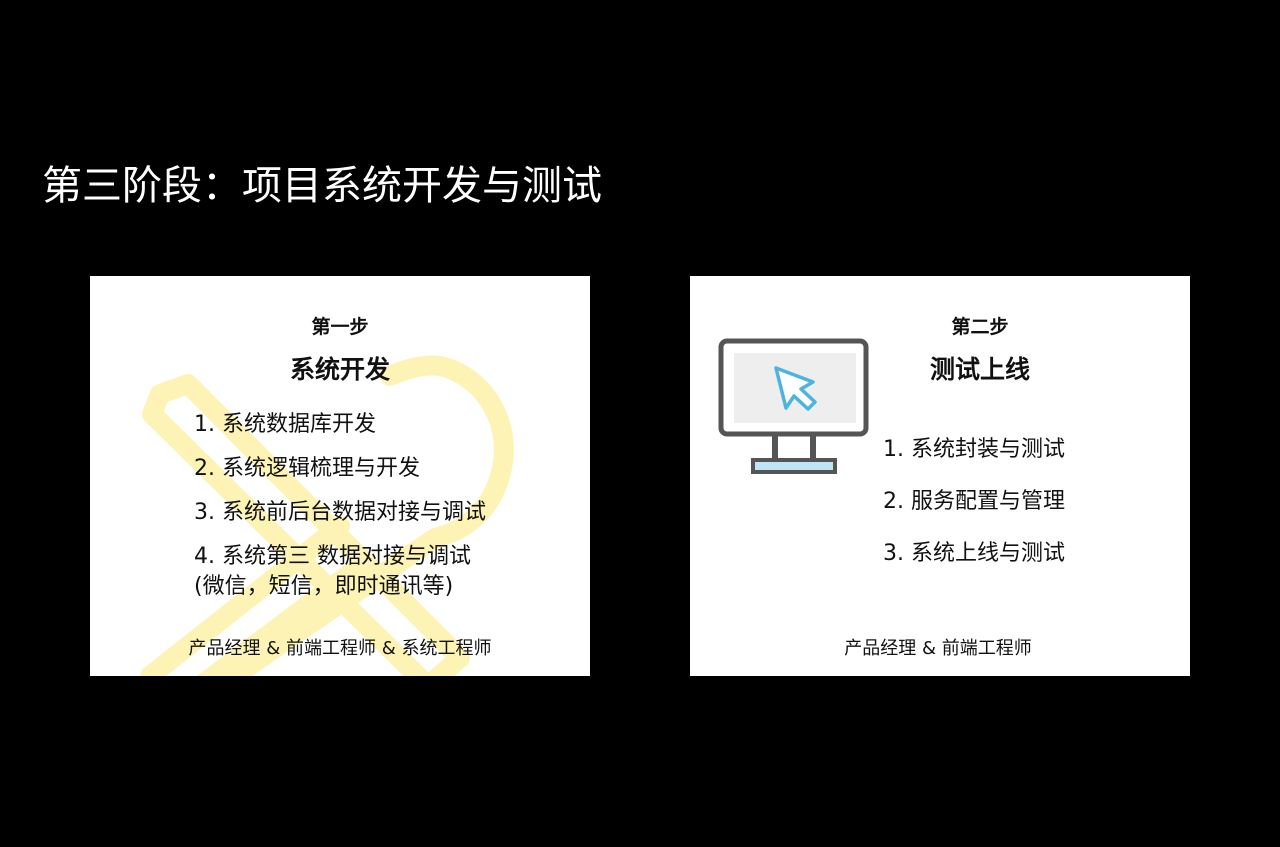 The width and height of the screenshot is (1280, 847). What do you see at coordinates (339, 369) in the screenshot?
I see `step-heading: 系统开发` at bounding box center [339, 369].